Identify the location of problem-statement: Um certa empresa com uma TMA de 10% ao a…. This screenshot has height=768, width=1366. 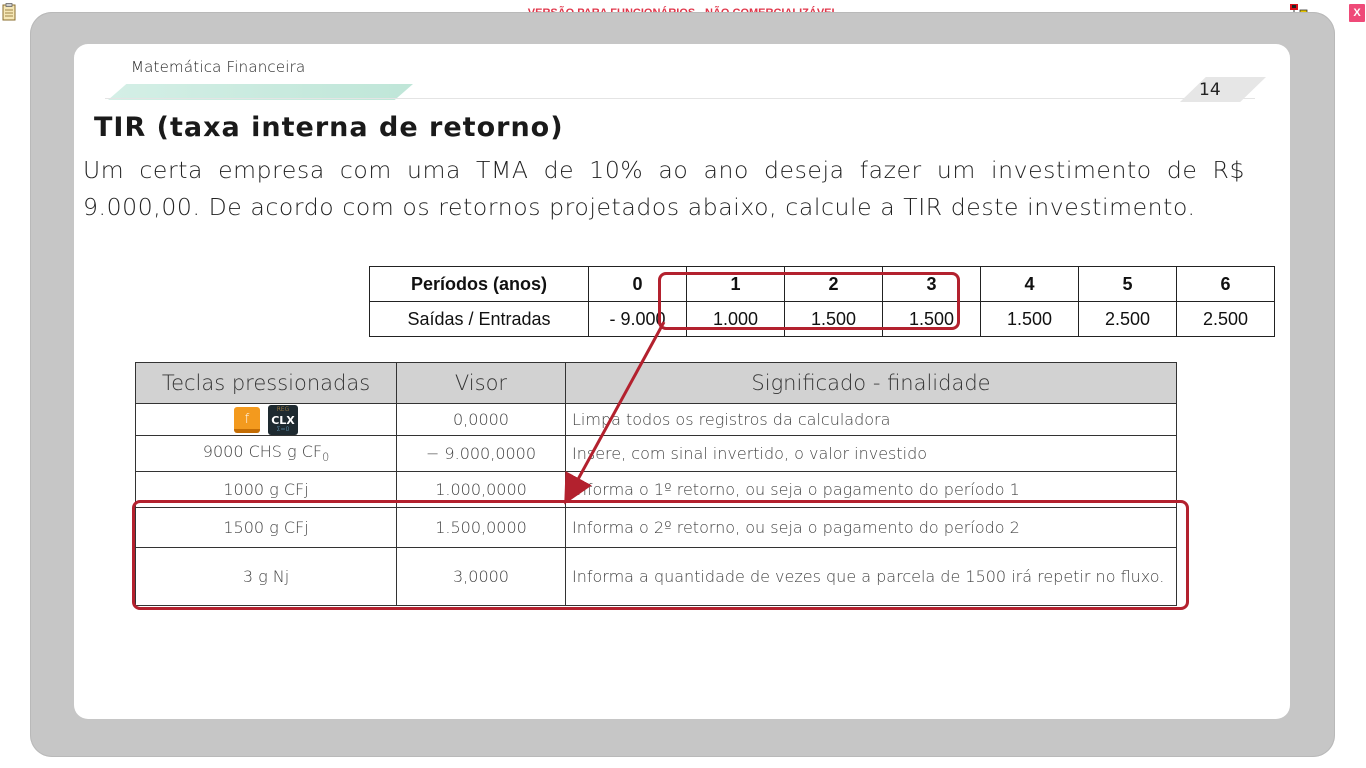
(664, 188).